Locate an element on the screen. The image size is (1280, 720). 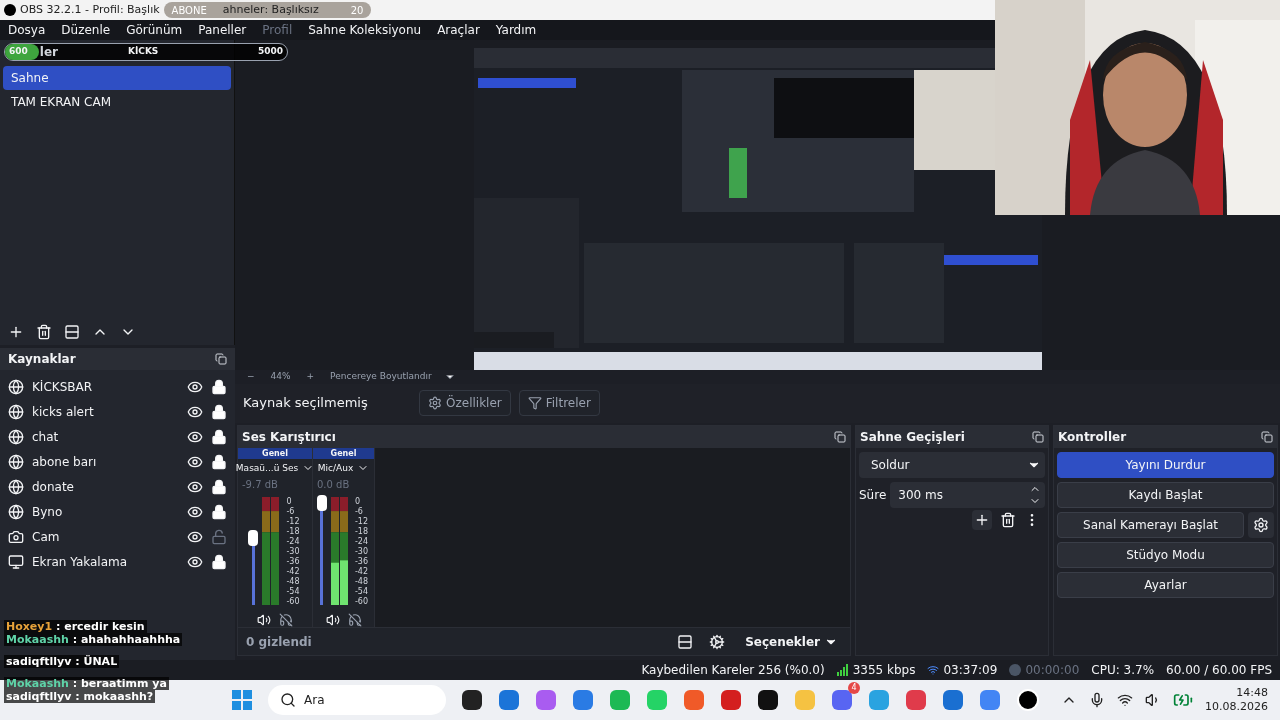
channel-name-dropdown: Masaü...ü Ses is located at coordinates (275, 468).